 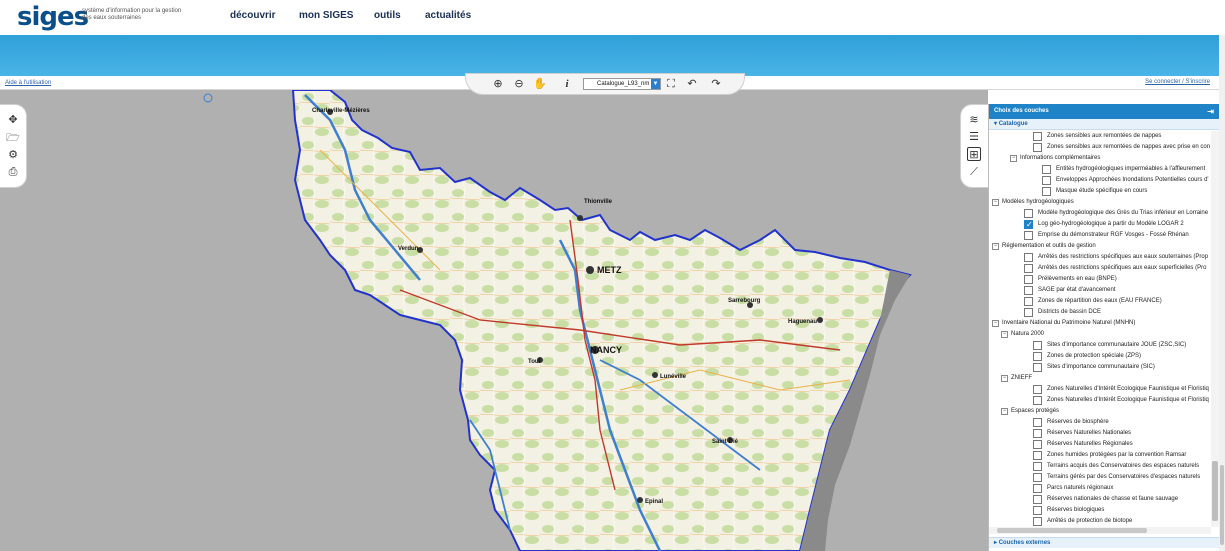 I want to click on move-icon: ✥, so click(x=13, y=120).